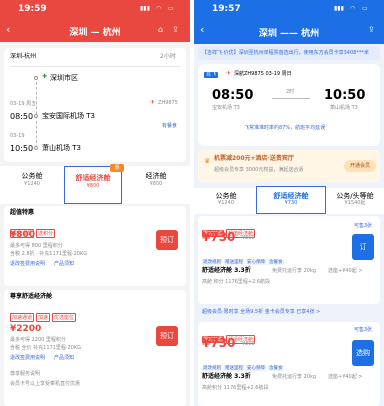 This screenshot has height=406, width=384. Describe the element at coordinates (235, 388) in the screenshot. I see `mileage-info: 高舱积分 1176里程+2.6航段` at that location.